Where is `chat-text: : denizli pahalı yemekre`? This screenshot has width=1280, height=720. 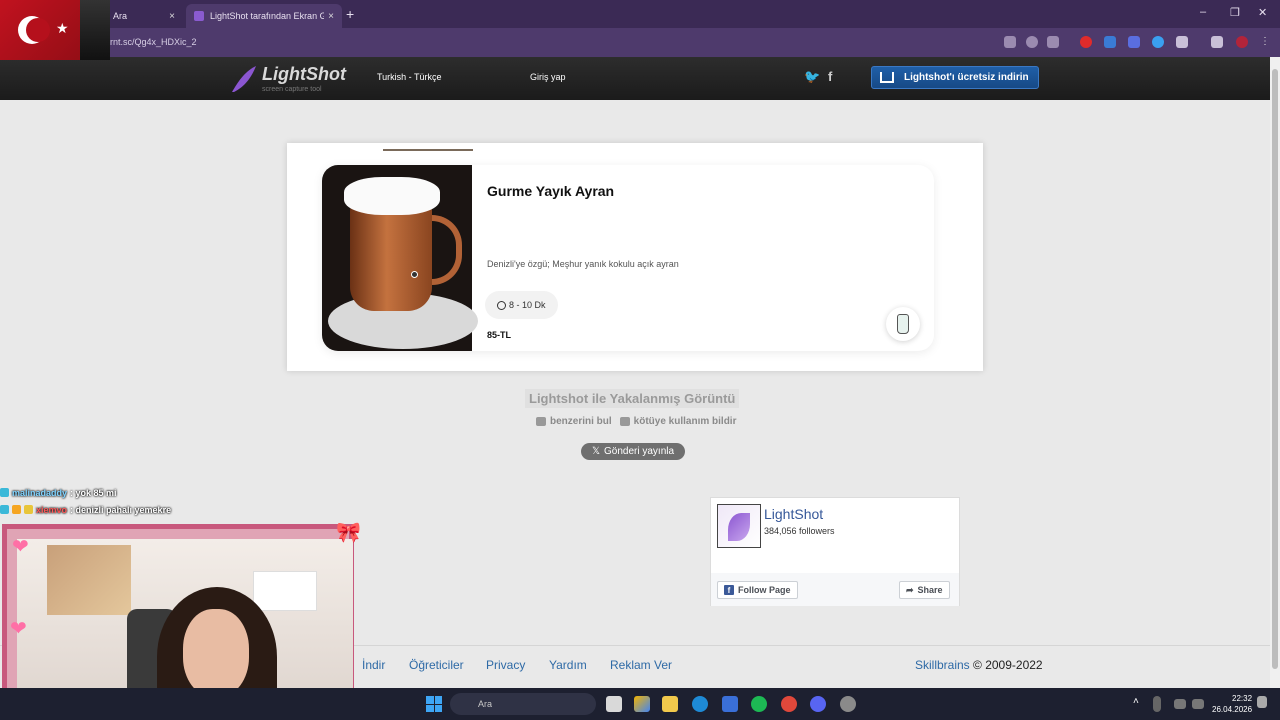 chat-text: : denizli pahalı yemekre is located at coordinates (121, 509).